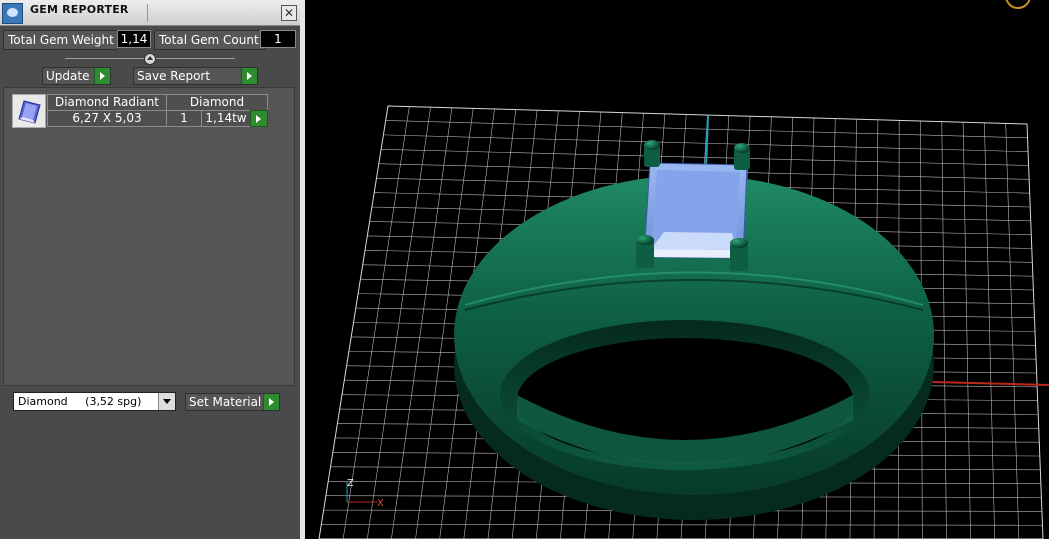 The image size is (1049, 539). Describe the element at coordinates (166, 401) in the screenshot. I see `dropdown-arrow-icon` at that location.